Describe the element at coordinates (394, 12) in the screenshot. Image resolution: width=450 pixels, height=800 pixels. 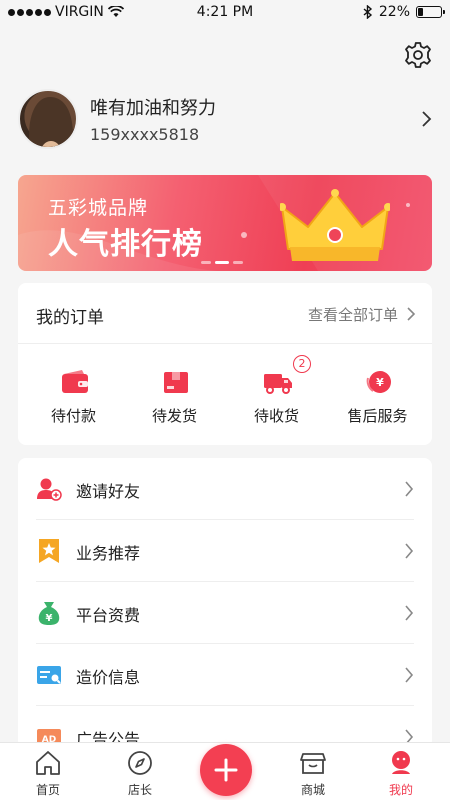
I see `battery-percent: 22%` at that location.